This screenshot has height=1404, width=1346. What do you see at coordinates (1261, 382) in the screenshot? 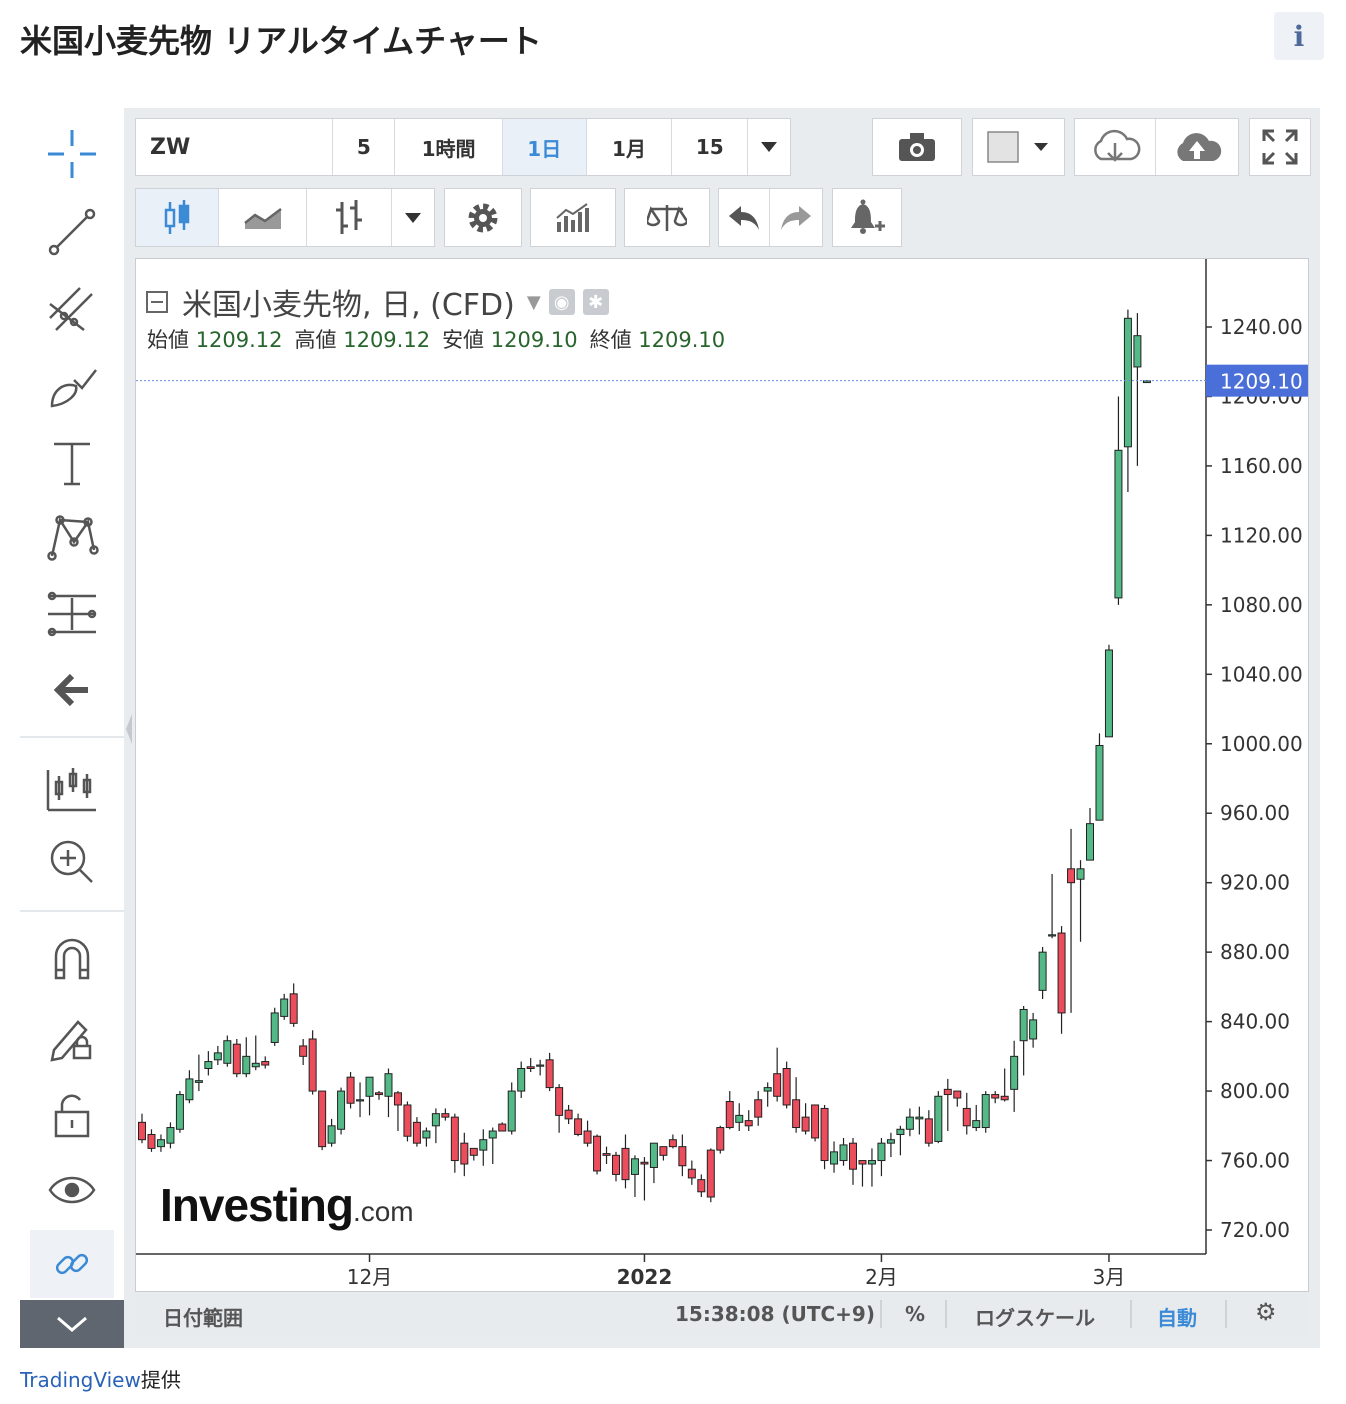
I see `current-price-label: 1209.10` at bounding box center [1261, 382].